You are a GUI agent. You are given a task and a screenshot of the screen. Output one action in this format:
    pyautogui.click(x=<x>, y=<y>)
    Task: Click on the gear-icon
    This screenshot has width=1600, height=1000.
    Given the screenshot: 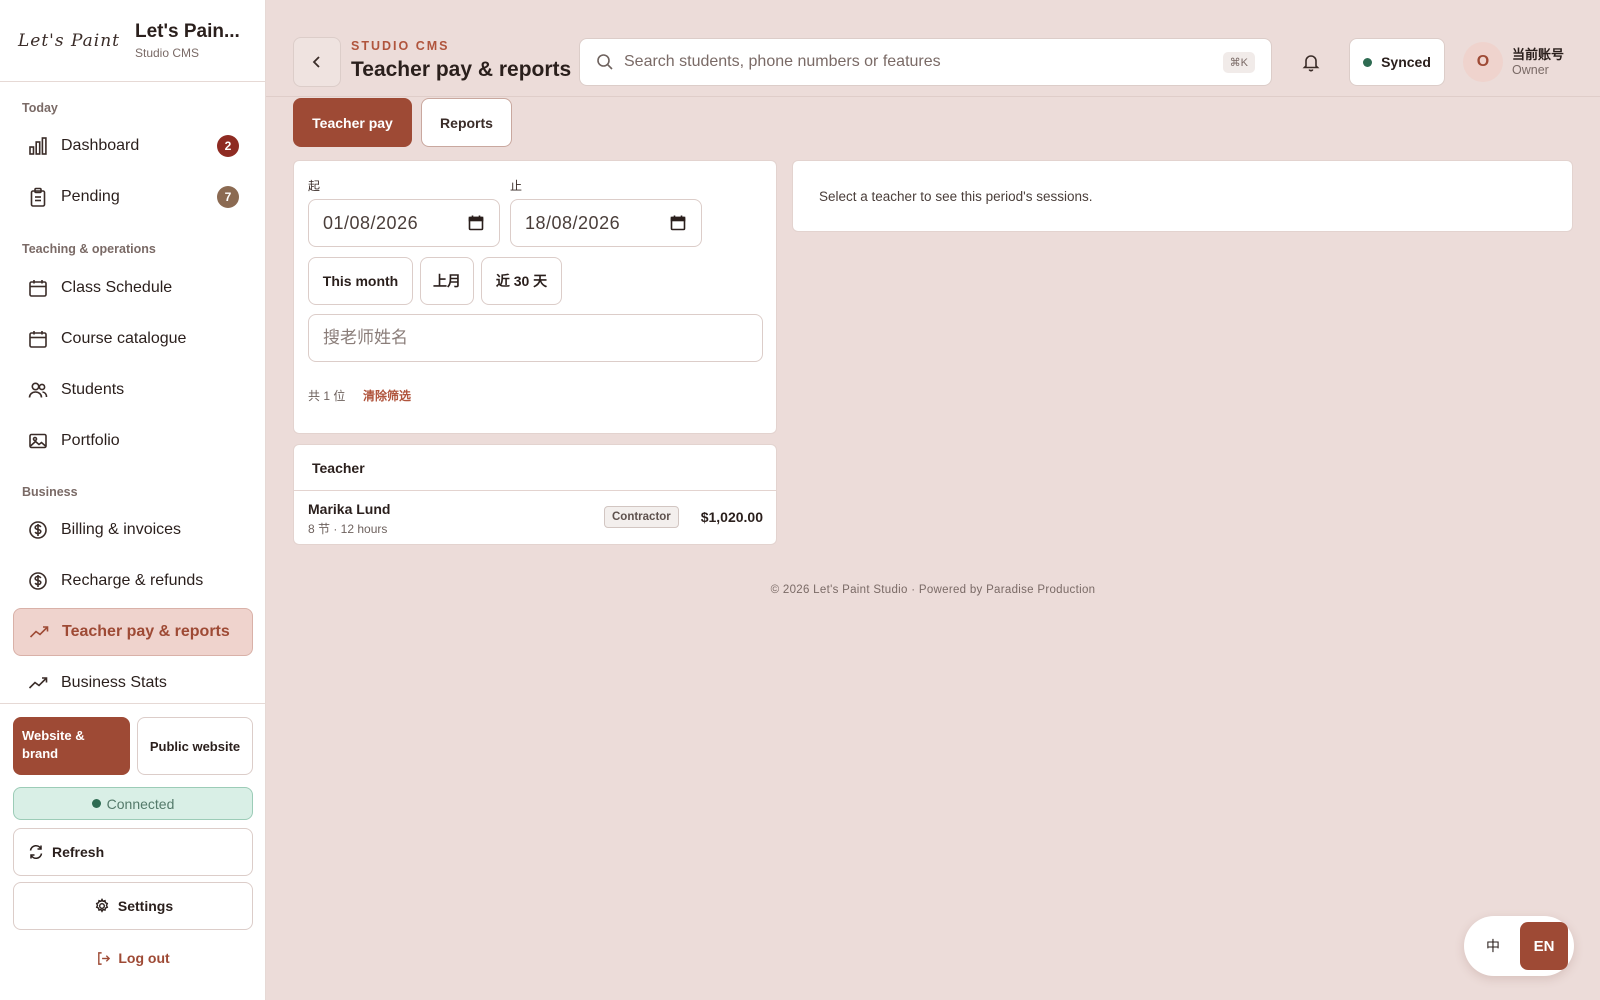 What is the action you would take?
    pyautogui.click(x=102, y=906)
    